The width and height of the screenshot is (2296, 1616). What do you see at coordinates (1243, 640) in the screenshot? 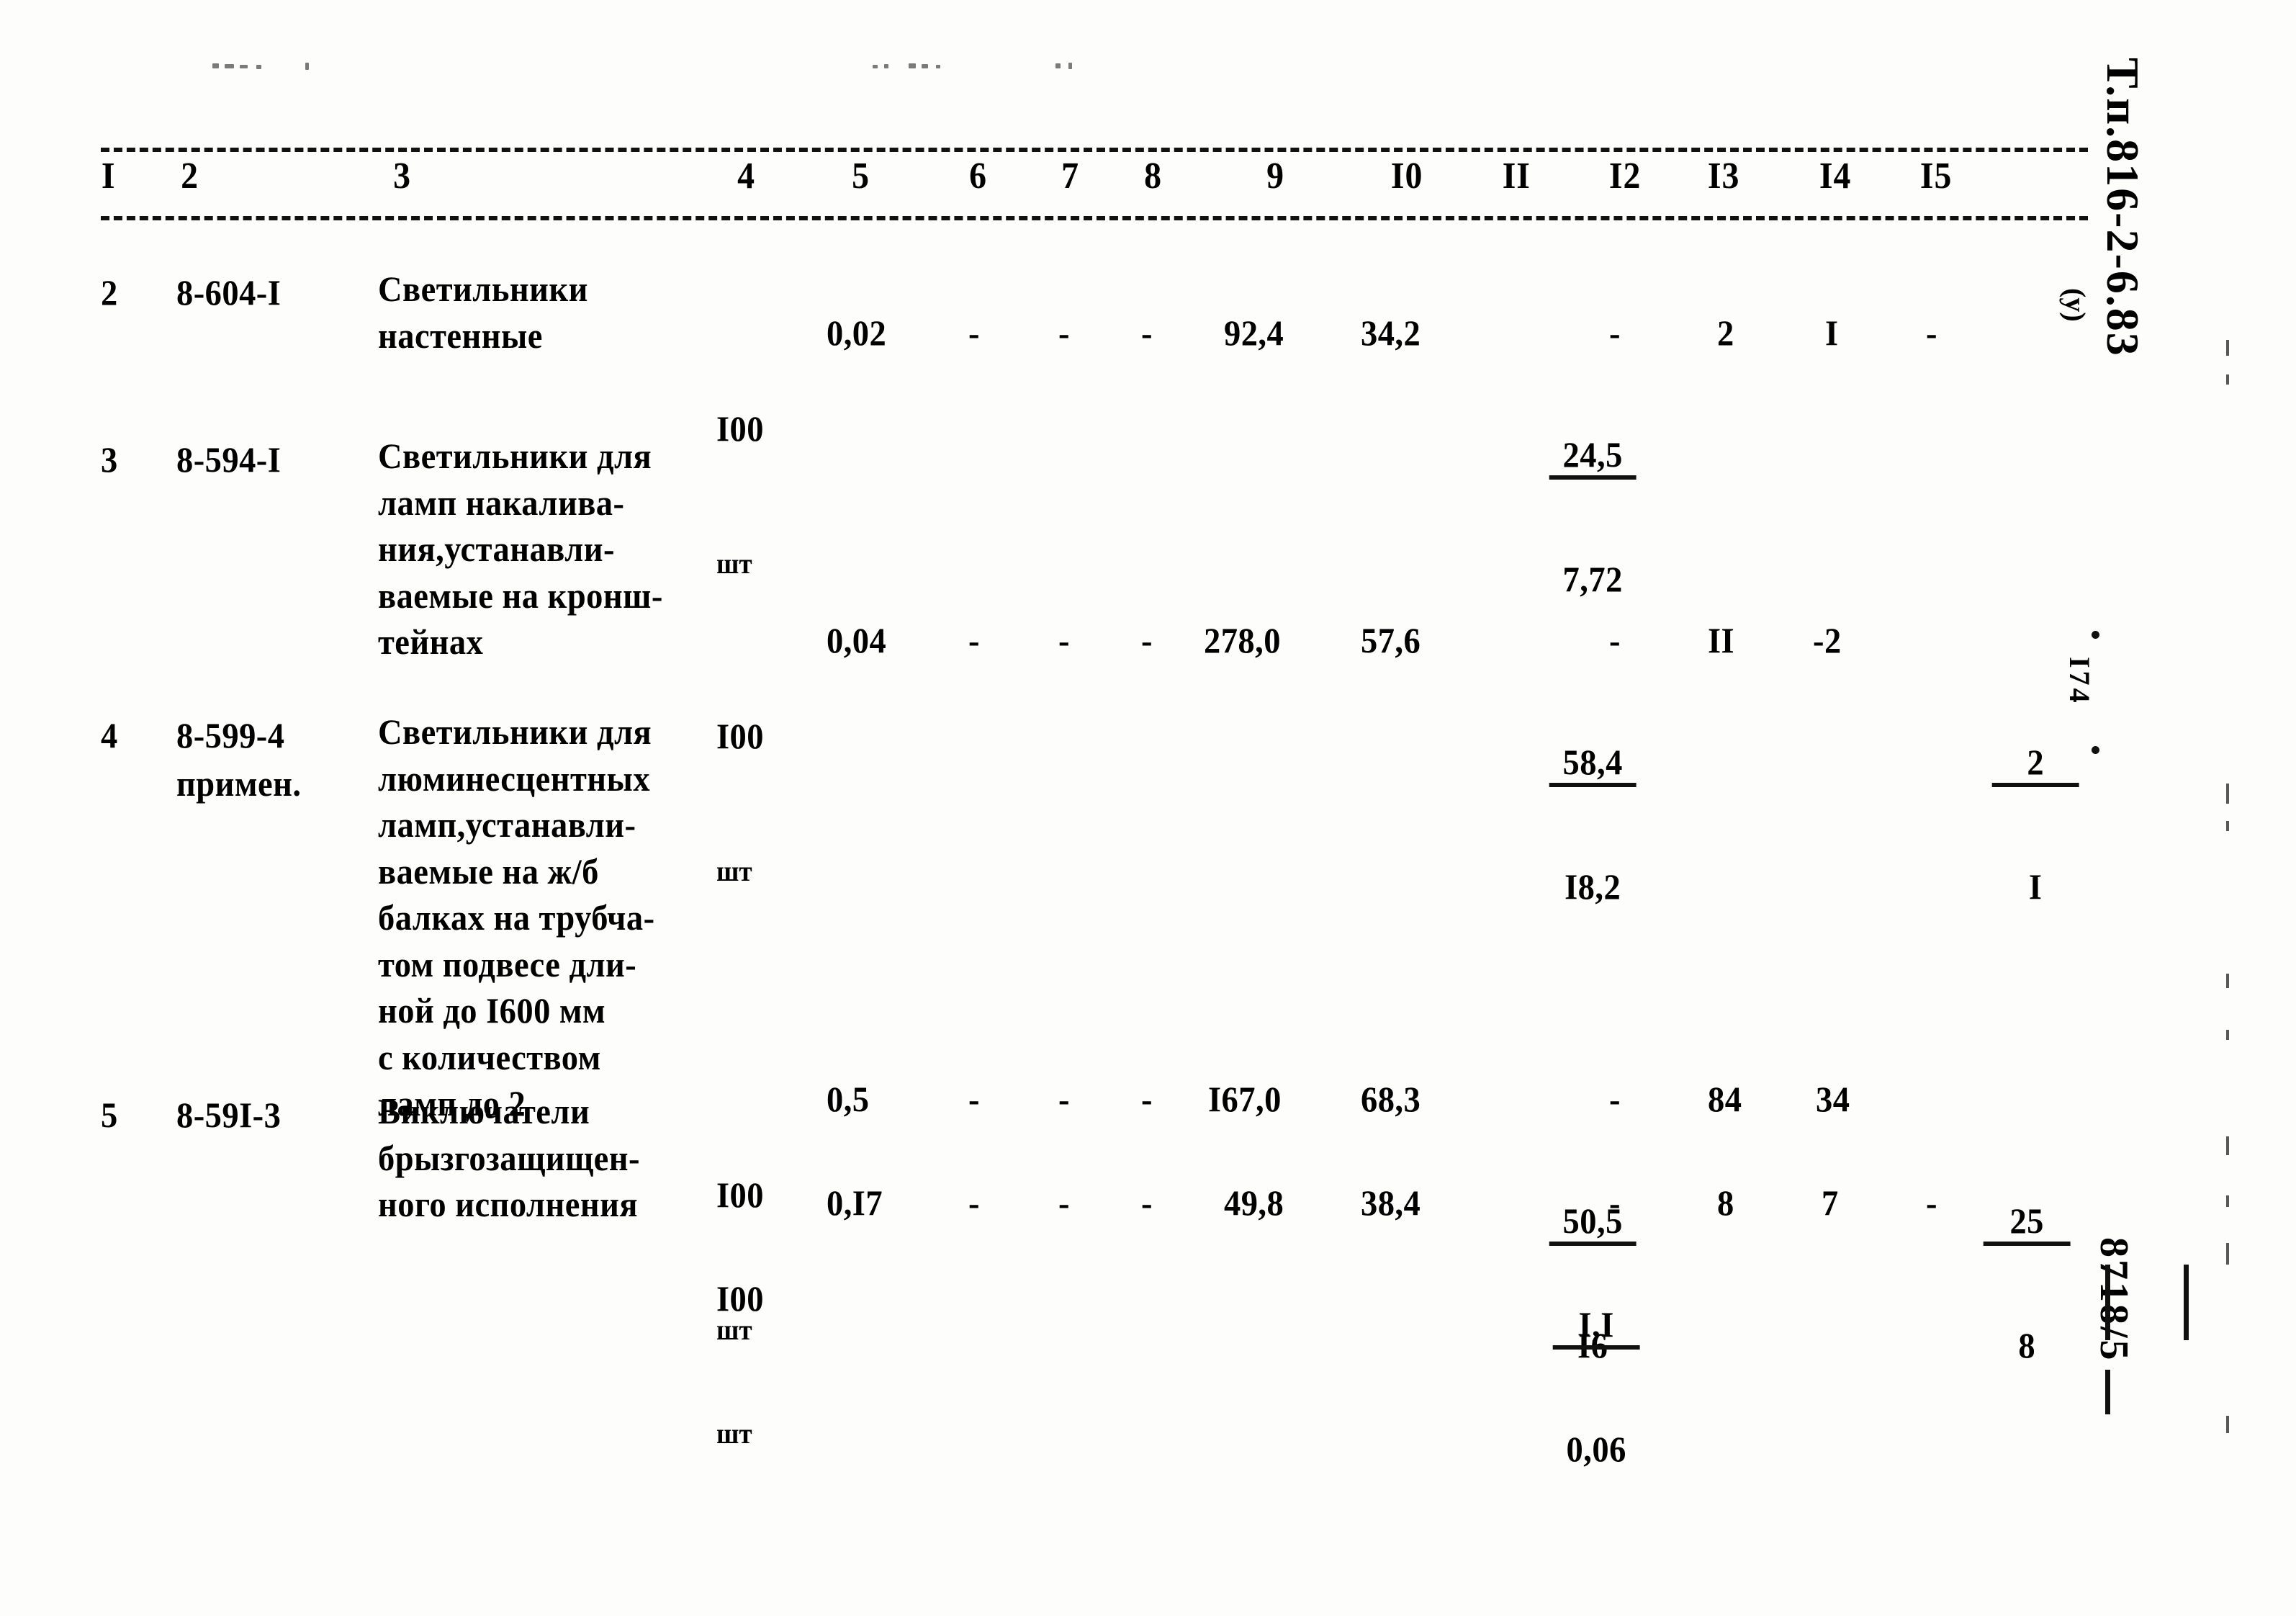
I see `cell-col9: 278,0` at bounding box center [1243, 640].